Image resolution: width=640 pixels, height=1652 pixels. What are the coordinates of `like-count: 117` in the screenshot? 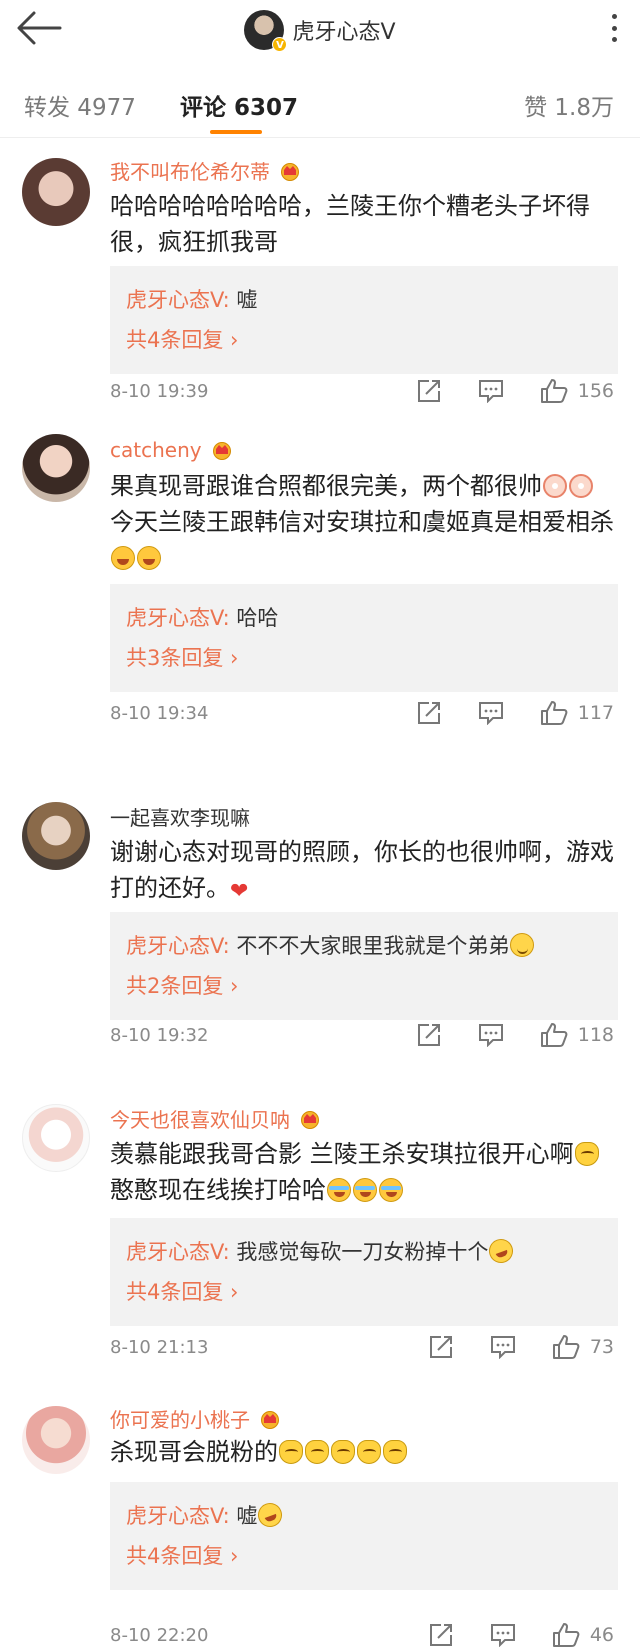 It's located at (595, 713).